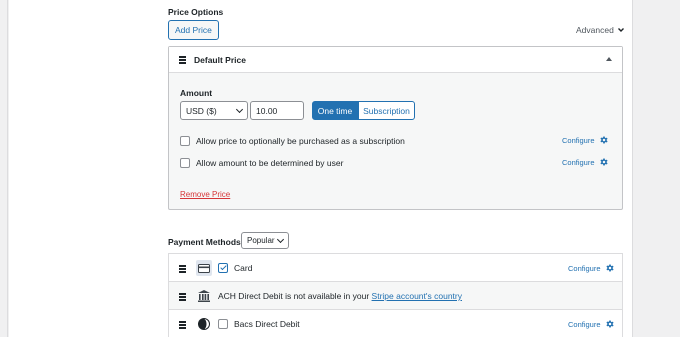  Describe the element at coordinates (261, 240) in the screenshot. I see `payment-filter-value: Popular` at that location.